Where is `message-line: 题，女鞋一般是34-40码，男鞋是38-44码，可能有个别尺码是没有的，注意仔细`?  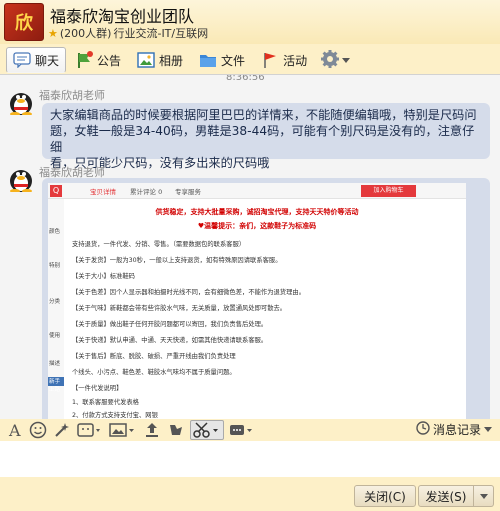
message-line: 题，女鞋一般是34-40码，男鞋是38-44码，可能有个别尺码是没有的，注意仔细 is located at coordinates (262, 139).